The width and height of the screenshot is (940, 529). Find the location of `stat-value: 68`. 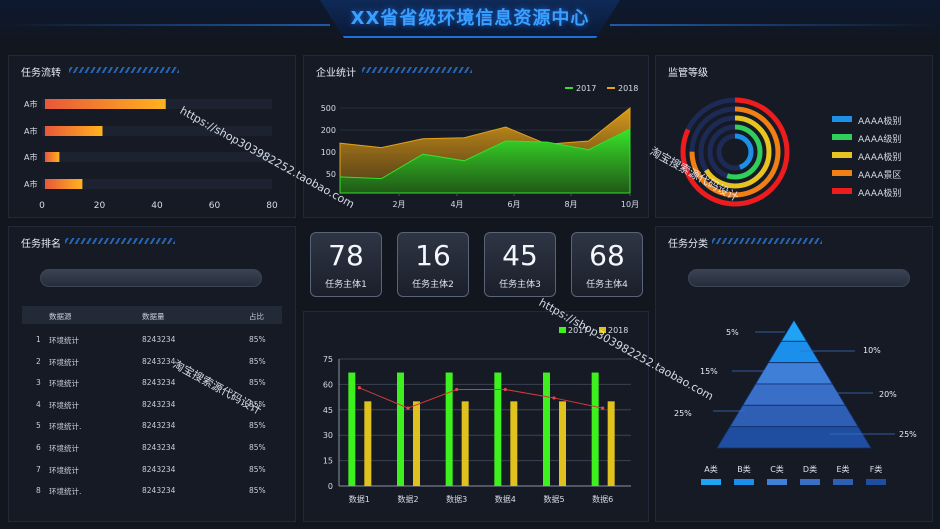

stat-value: 68 is located at coordinates (607, 255).